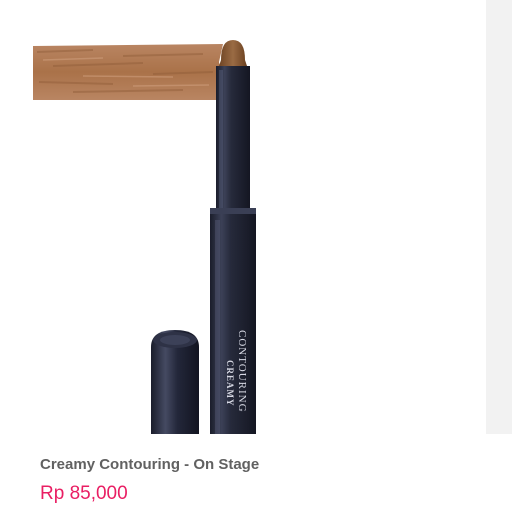 The image size is (512, 512). What do you see at coordinates (128, 72) in the screenshot?
I see `swatch-smear` at bounding box center [128, 72].